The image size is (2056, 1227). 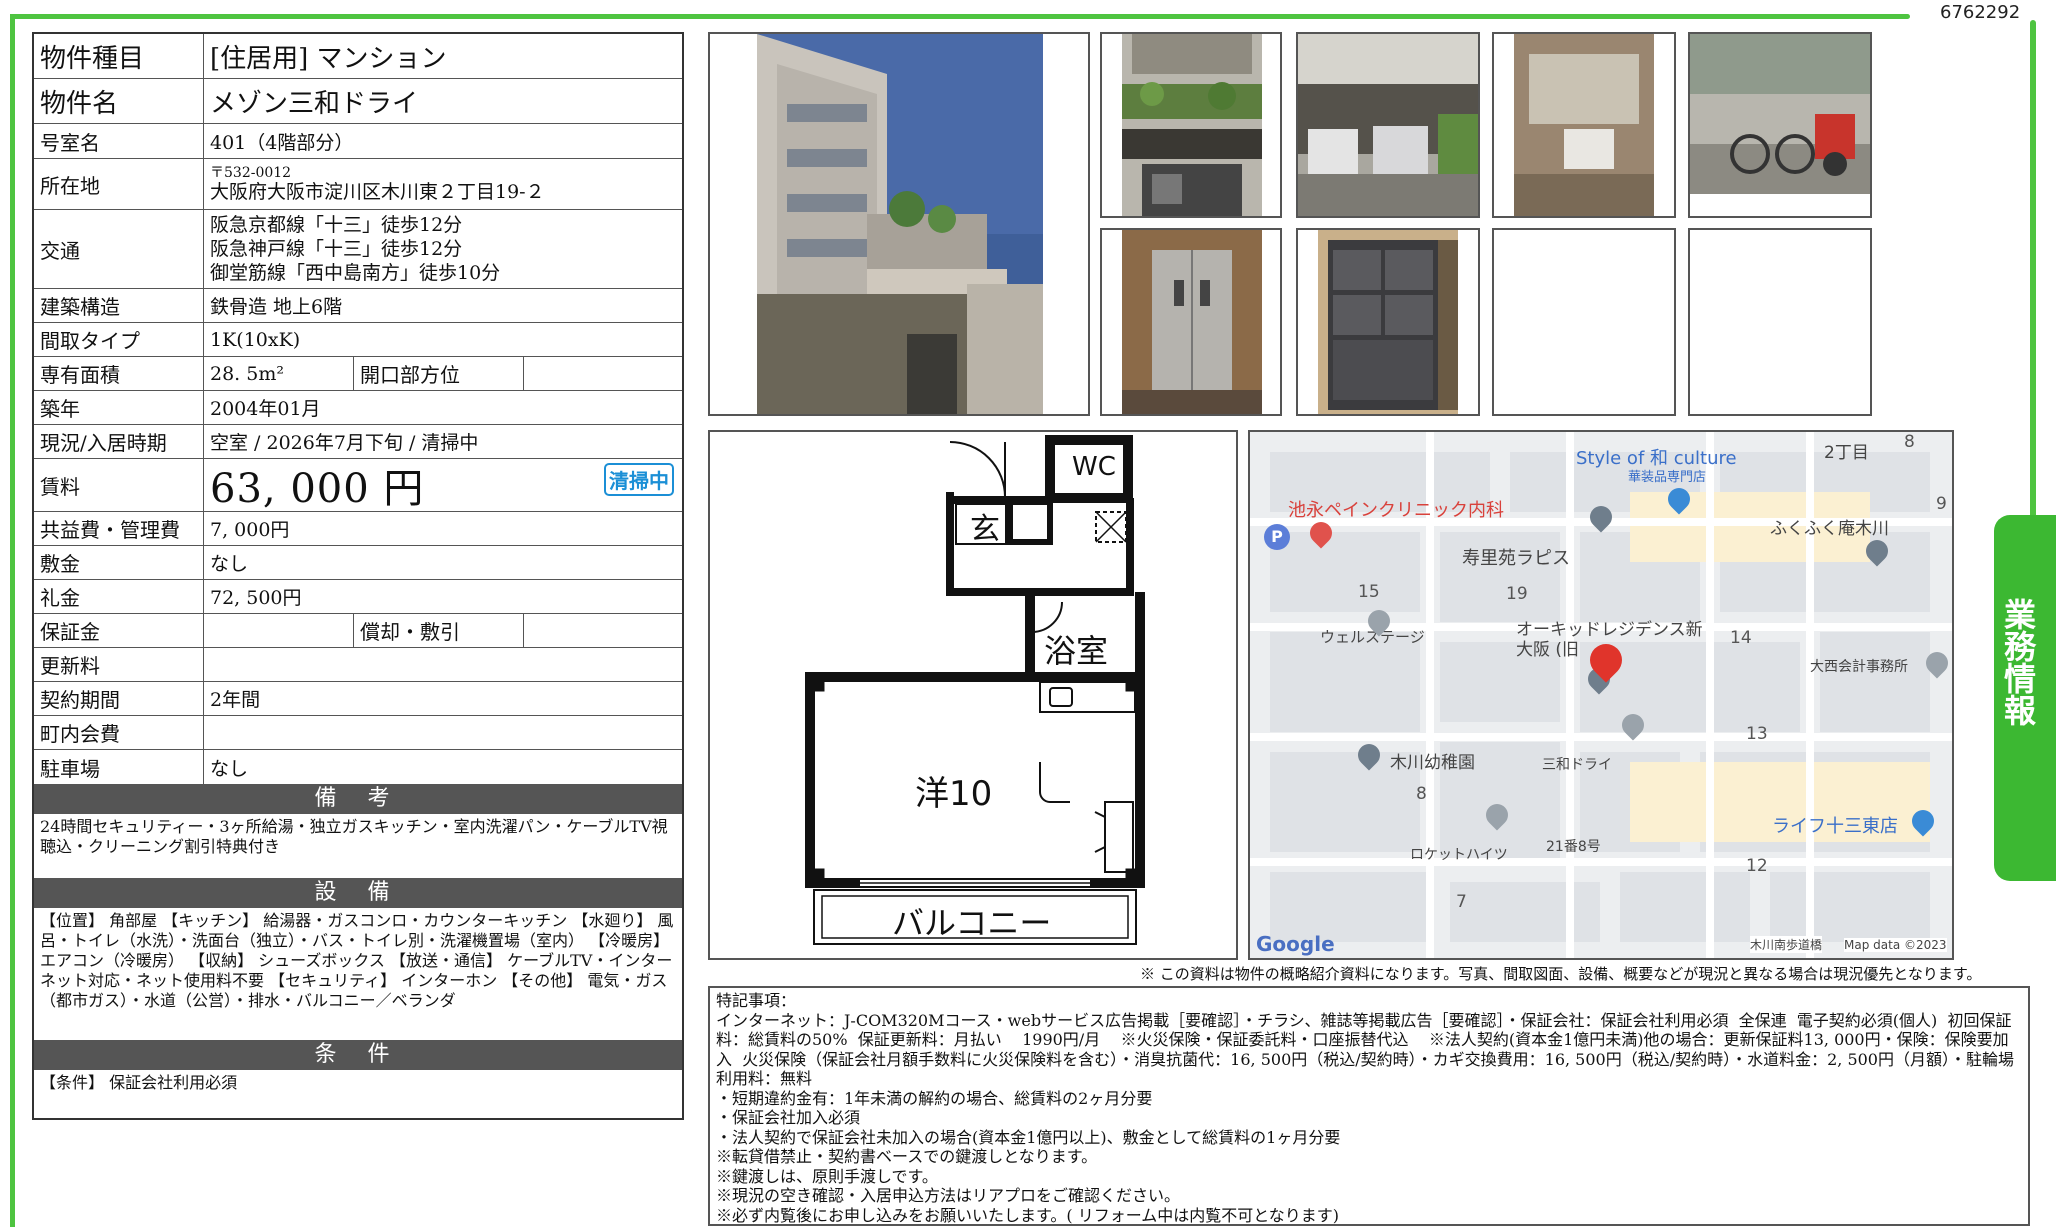 What do you see at coordinates (1757, 866) in the screenshot?
I see `map-block-number: 12` at bounding box center [1757, 866].